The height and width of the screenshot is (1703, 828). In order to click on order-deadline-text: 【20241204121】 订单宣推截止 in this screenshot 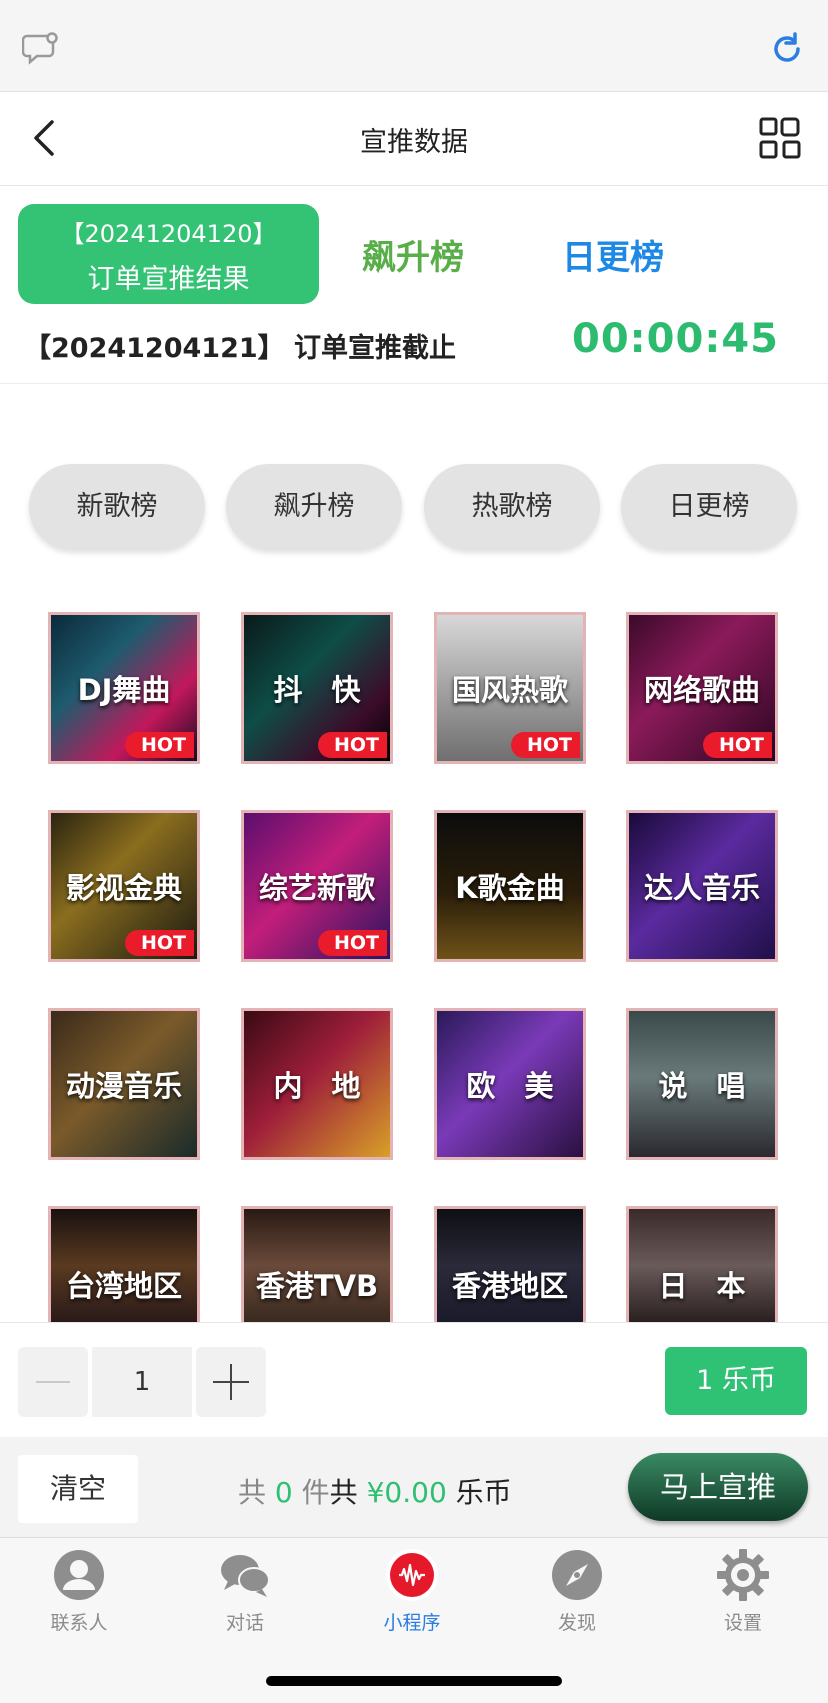, I will do `click(240, 348)`.